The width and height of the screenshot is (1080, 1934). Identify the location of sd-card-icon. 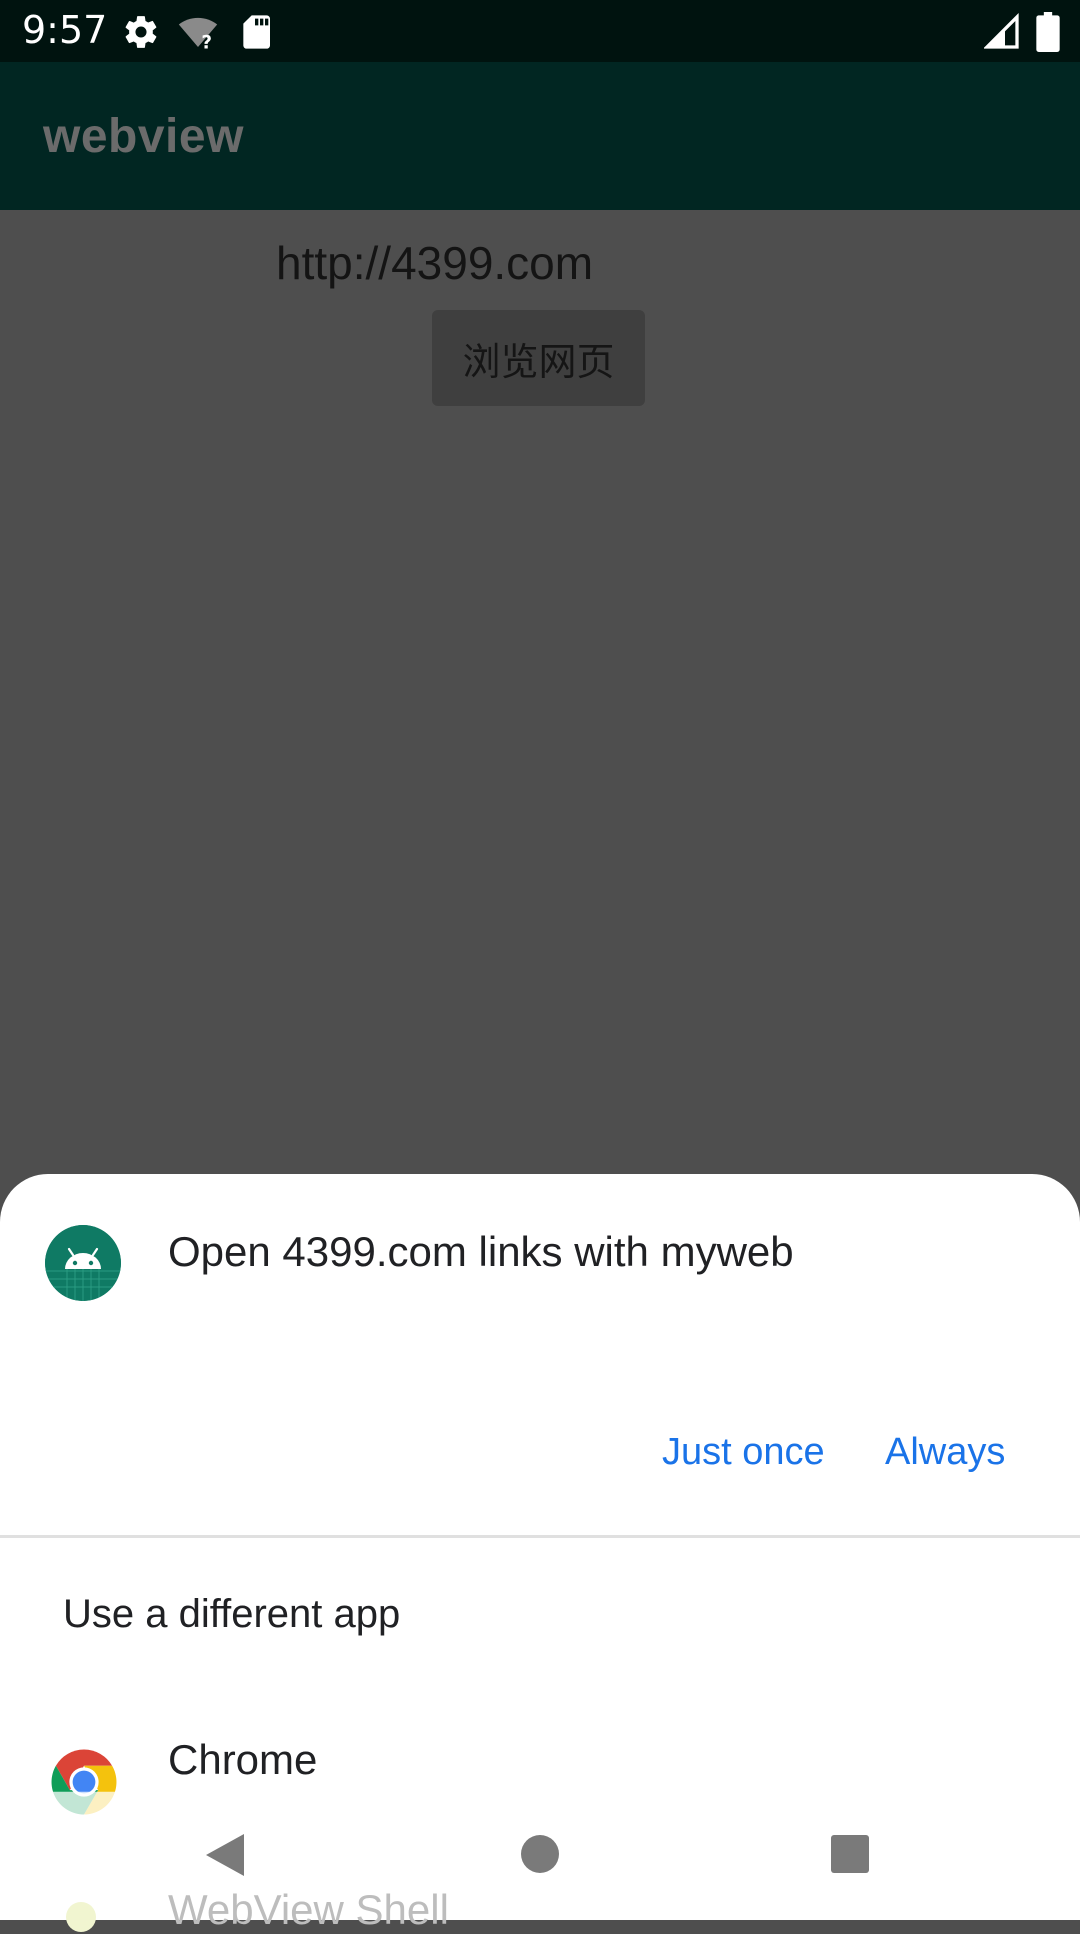
(256, 32).